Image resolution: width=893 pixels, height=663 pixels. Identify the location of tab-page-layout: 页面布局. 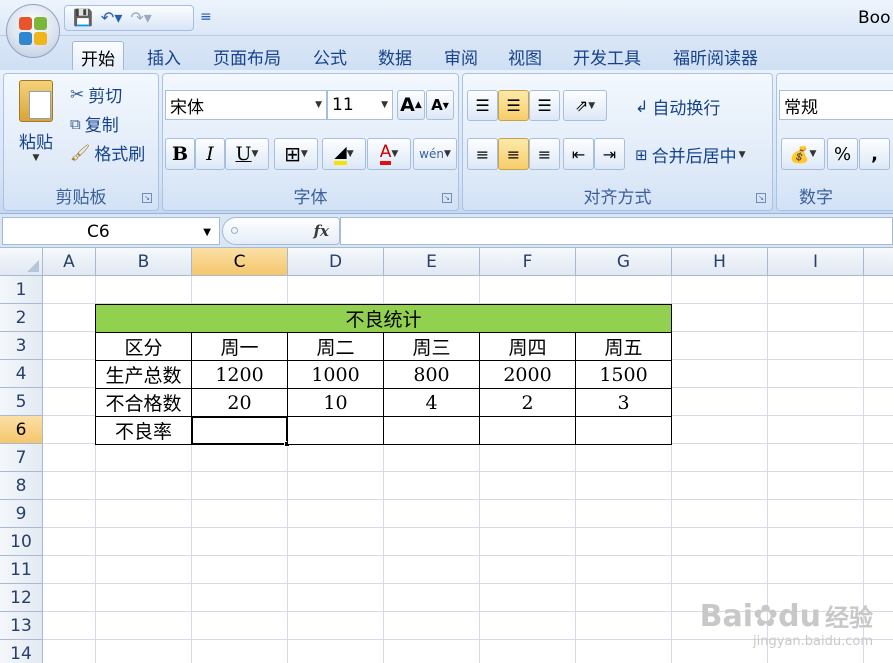
(247, 55).